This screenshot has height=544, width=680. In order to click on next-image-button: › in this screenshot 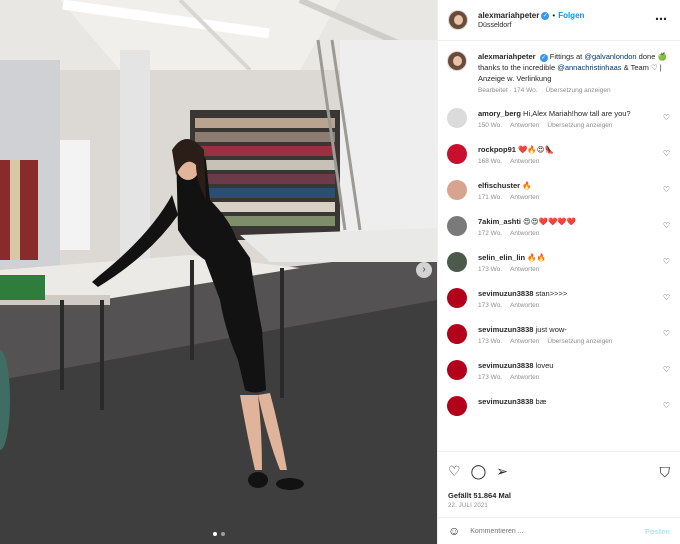, I will do `click(424, 270)`.